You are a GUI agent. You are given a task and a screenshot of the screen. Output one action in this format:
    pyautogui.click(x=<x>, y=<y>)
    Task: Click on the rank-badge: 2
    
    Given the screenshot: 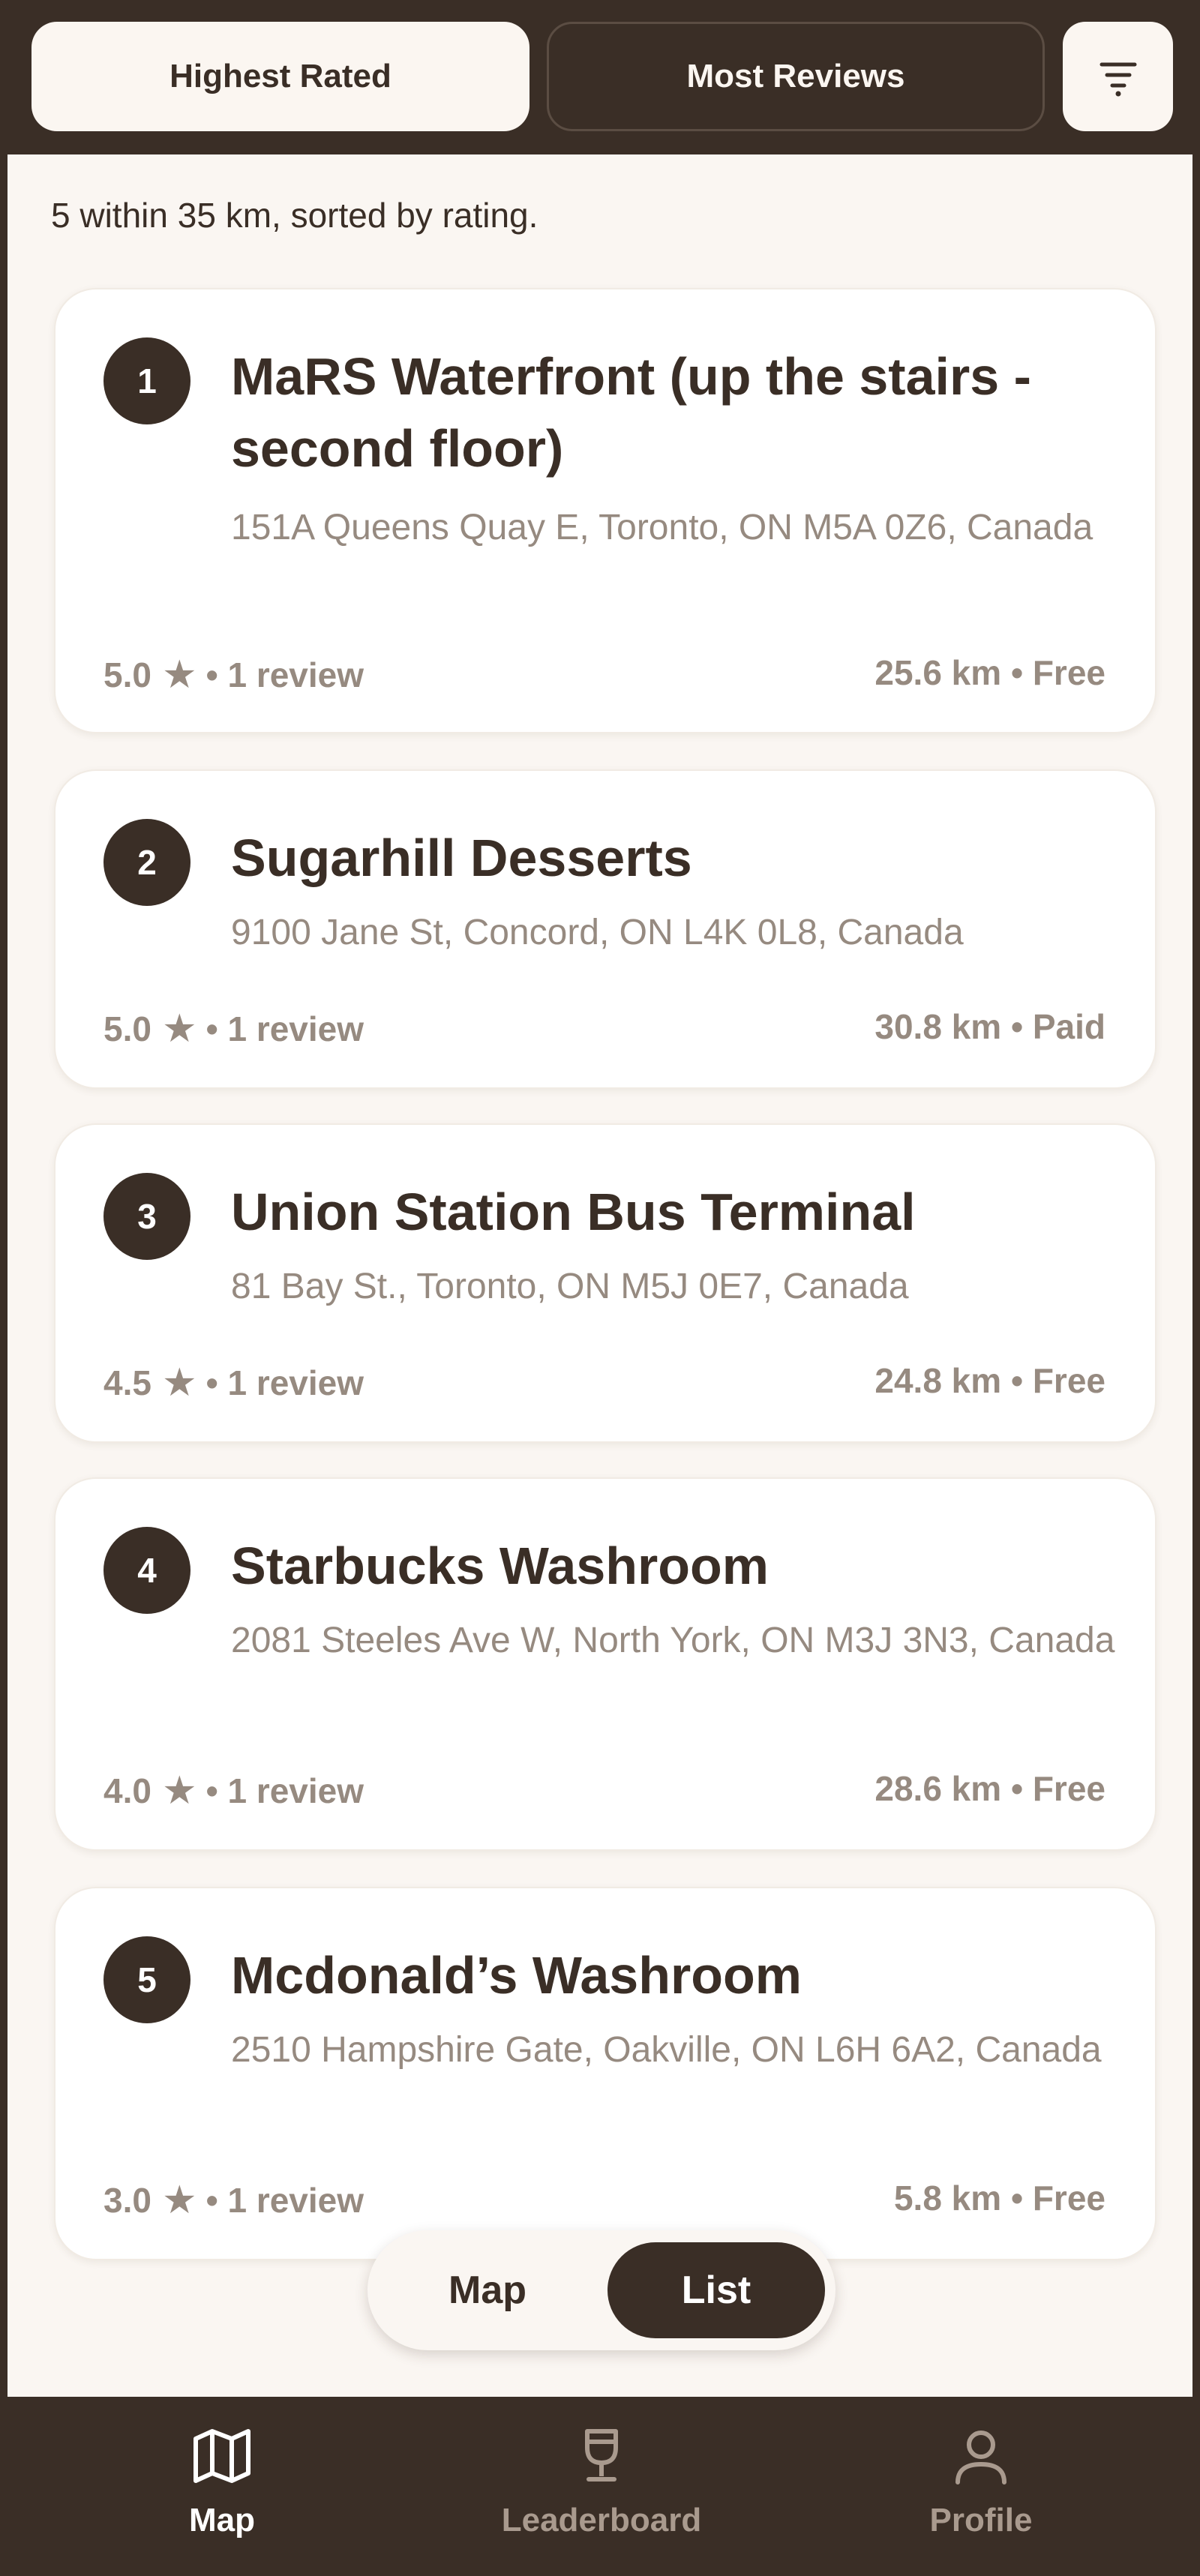 What is the action you would take?
    pyautogui.click(x=147, y=863)
    